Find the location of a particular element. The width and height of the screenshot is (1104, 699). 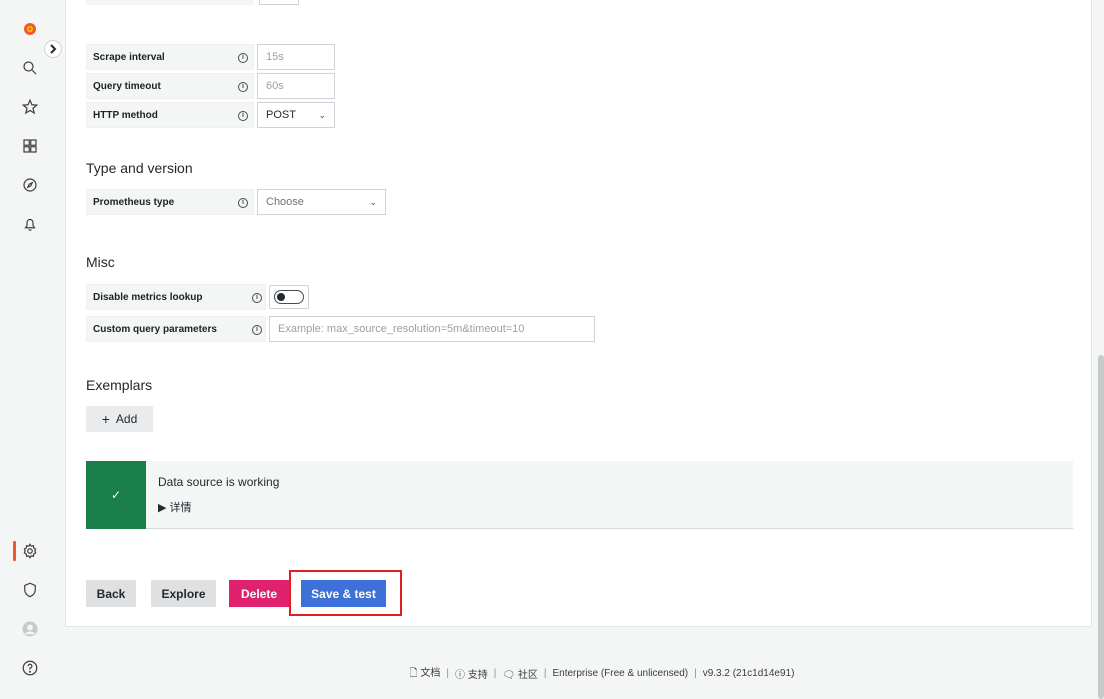

query-timeout-row: Query timeout i 60s is located at coordinates (210, 86).